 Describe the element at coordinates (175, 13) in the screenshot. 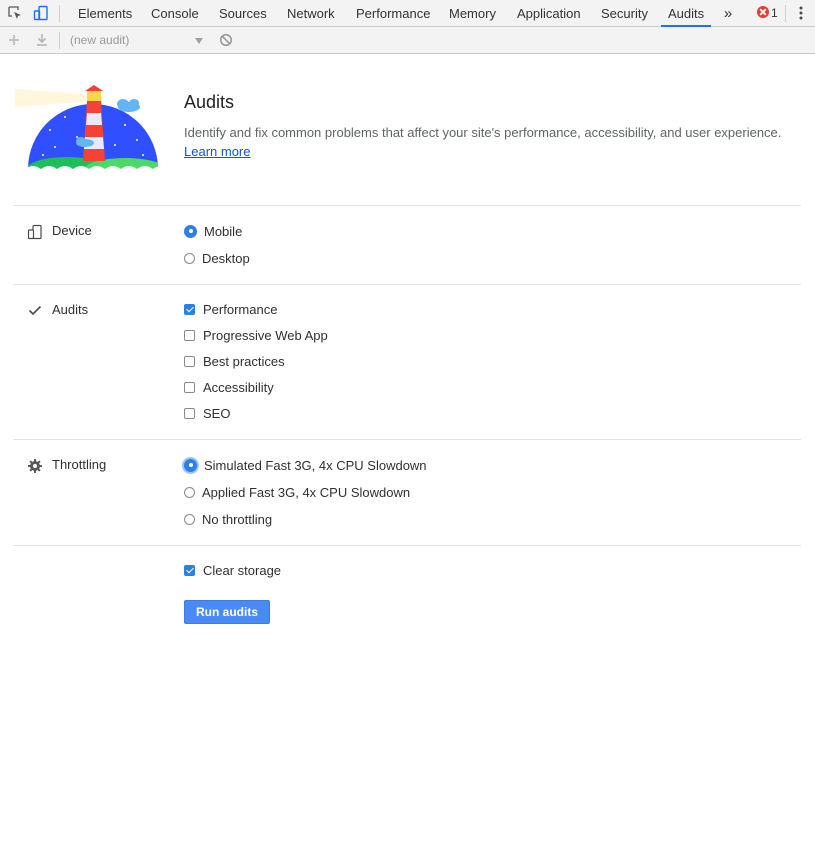

I see `tab-console: Console` at that location.